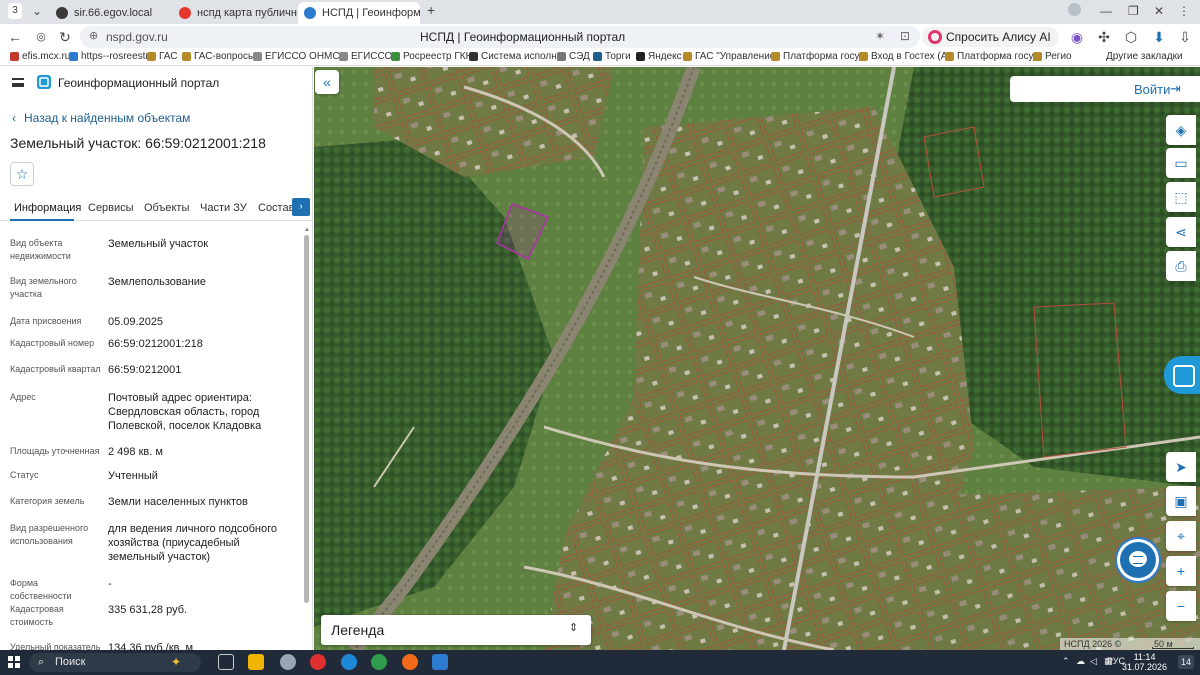 The image size is (1200, 675). I want to click on speaker-icon: ◁, so click(1093, 661).